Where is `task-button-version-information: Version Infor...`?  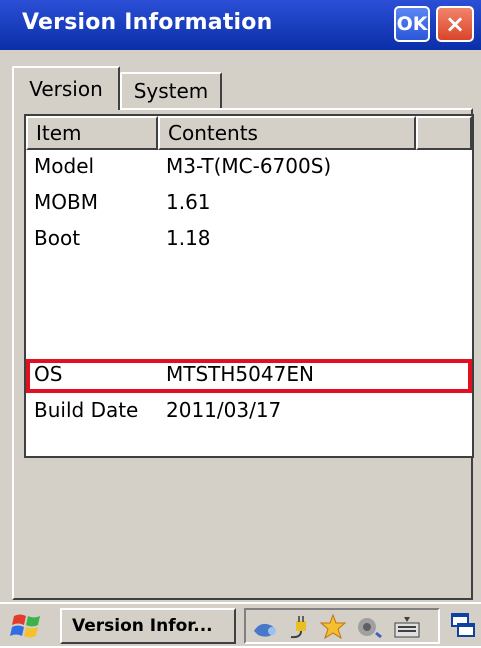 task-button-version-information: Version Infor... is located at coordinates (148, 626).